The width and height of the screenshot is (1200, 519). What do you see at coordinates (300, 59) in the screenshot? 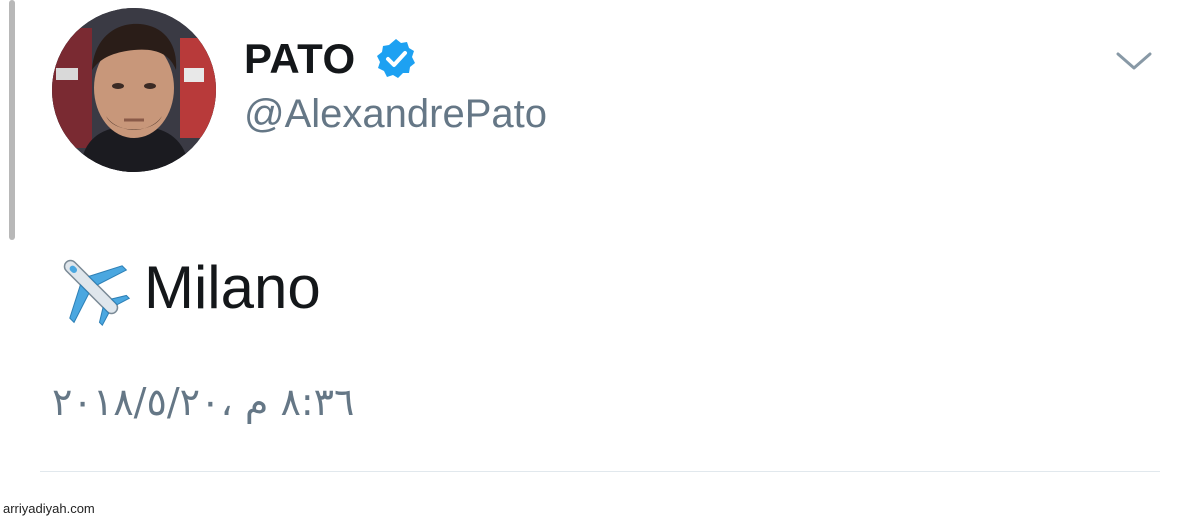
I see `display-name: PATO` at bounding box center [300, 59].